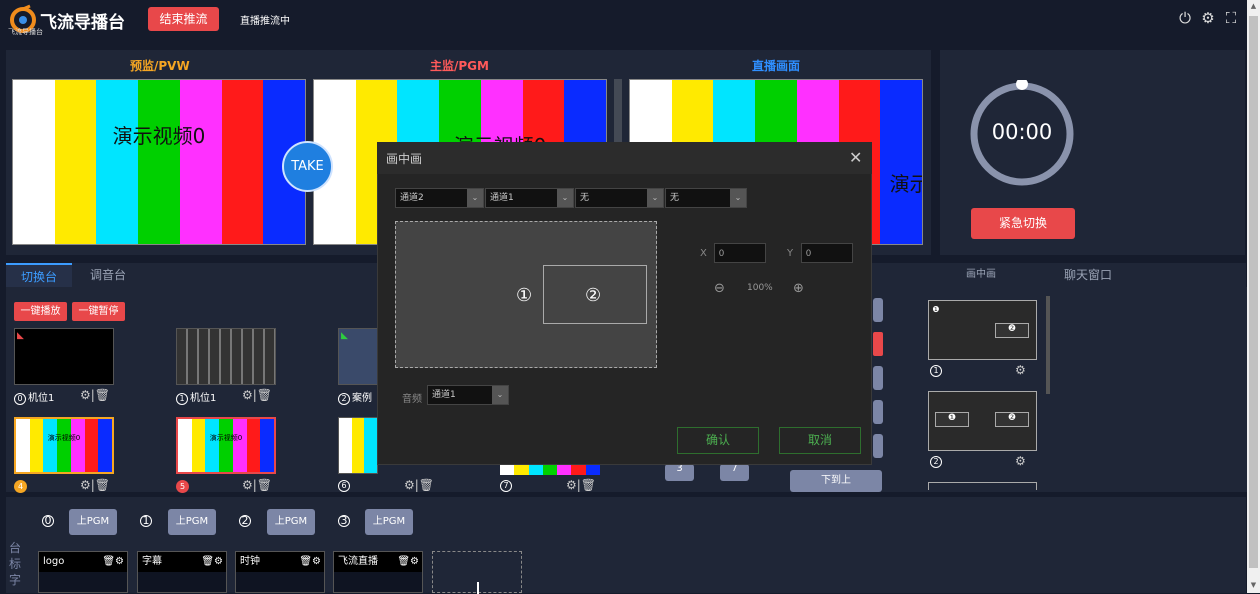 This screenshot has width=1260, height=594. Describe the element at coordinates (25, 32) in the screenshot. I see `brand-subtitle: 飞流导播台` at that location.